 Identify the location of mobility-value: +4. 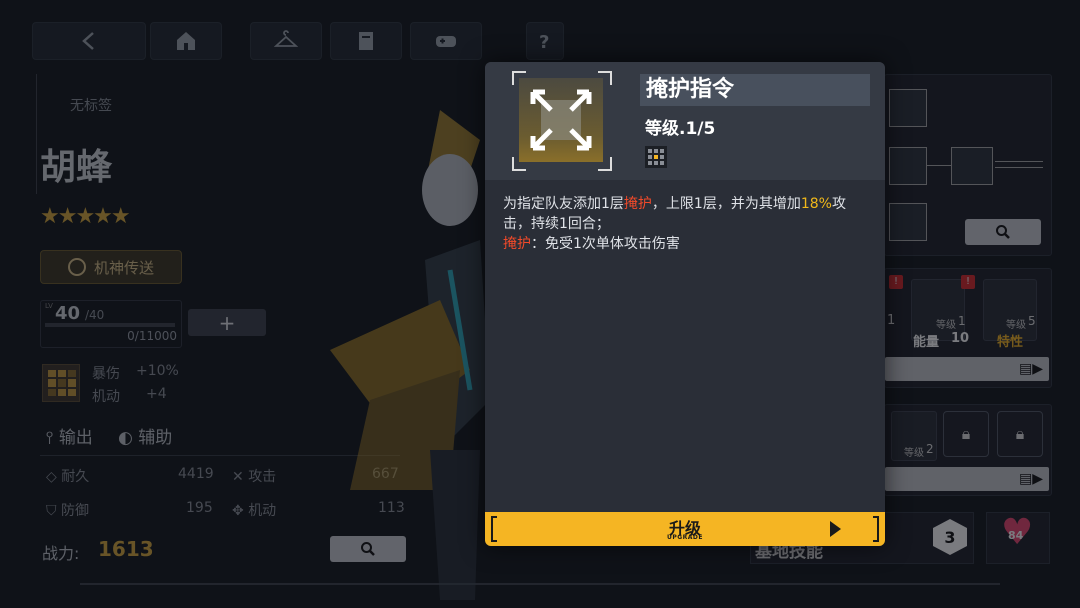
(156, 394).